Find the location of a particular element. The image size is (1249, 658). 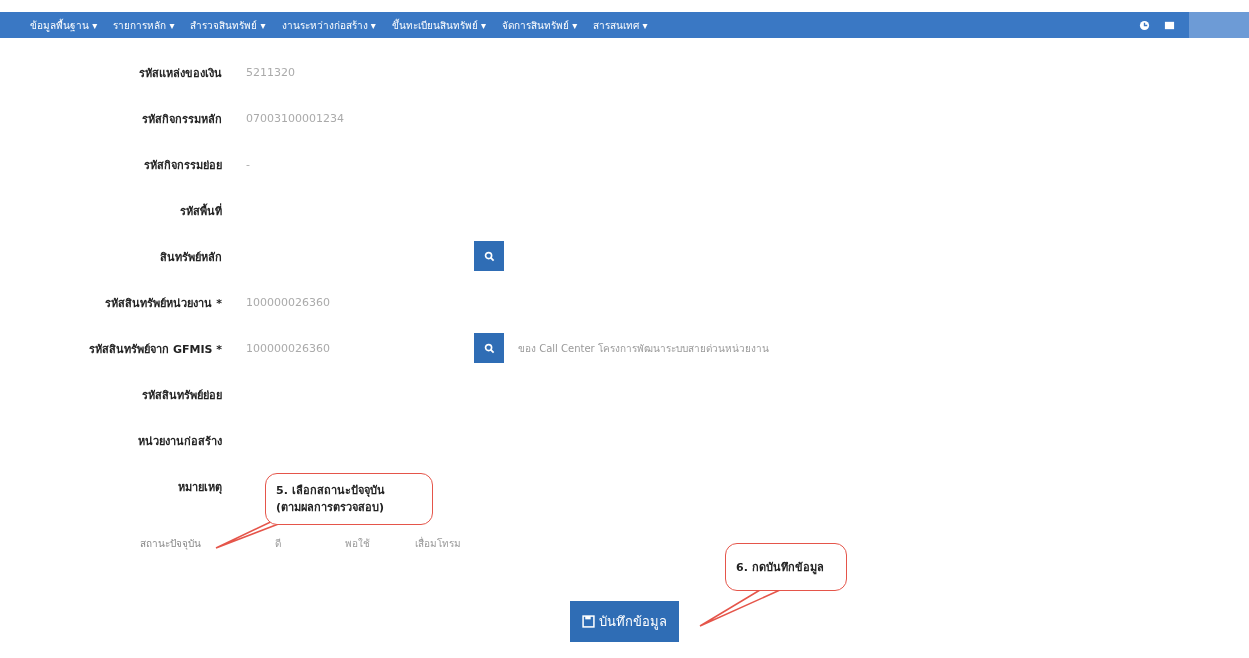

status-label: สถานะปัจจุบัน is located at coordinates (171, 544).